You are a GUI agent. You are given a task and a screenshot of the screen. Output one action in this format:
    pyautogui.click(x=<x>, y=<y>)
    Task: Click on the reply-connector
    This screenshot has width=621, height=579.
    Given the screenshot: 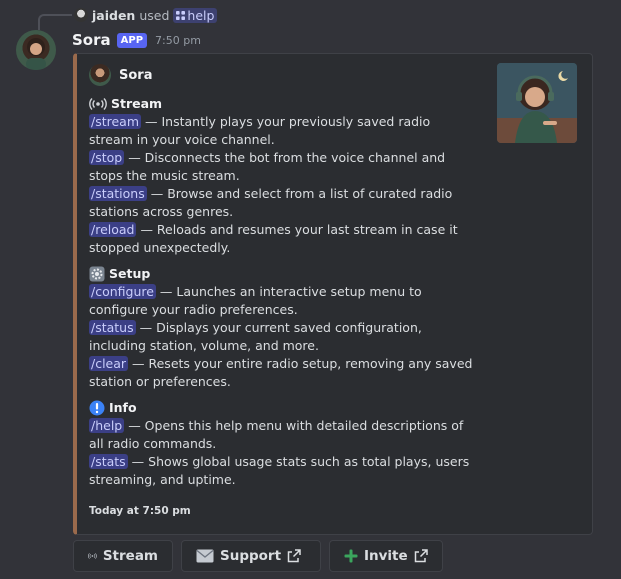 What is the action you would take?
    pyautogui.click(x=55, y=22)
    